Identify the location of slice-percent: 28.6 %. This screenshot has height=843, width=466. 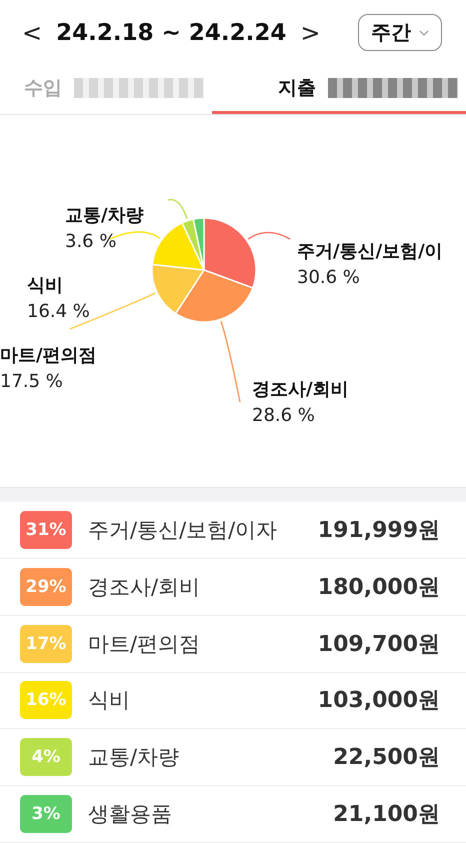
(283, 415).